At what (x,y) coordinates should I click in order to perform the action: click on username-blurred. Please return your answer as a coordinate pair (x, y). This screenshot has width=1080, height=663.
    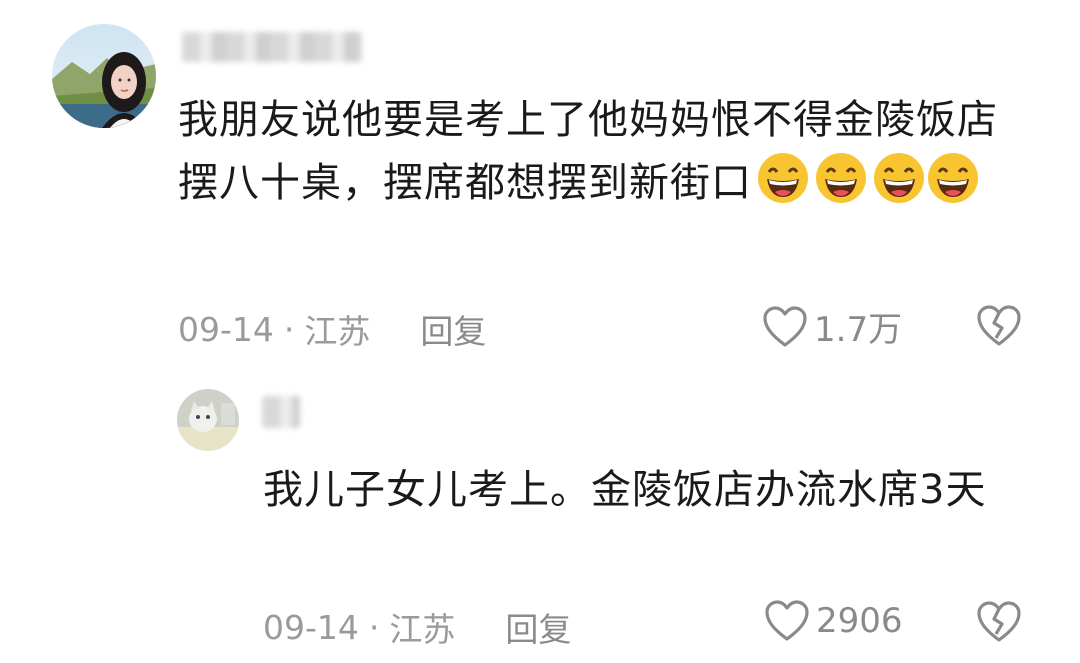
    Looking at the image, I should click on (272, 47).